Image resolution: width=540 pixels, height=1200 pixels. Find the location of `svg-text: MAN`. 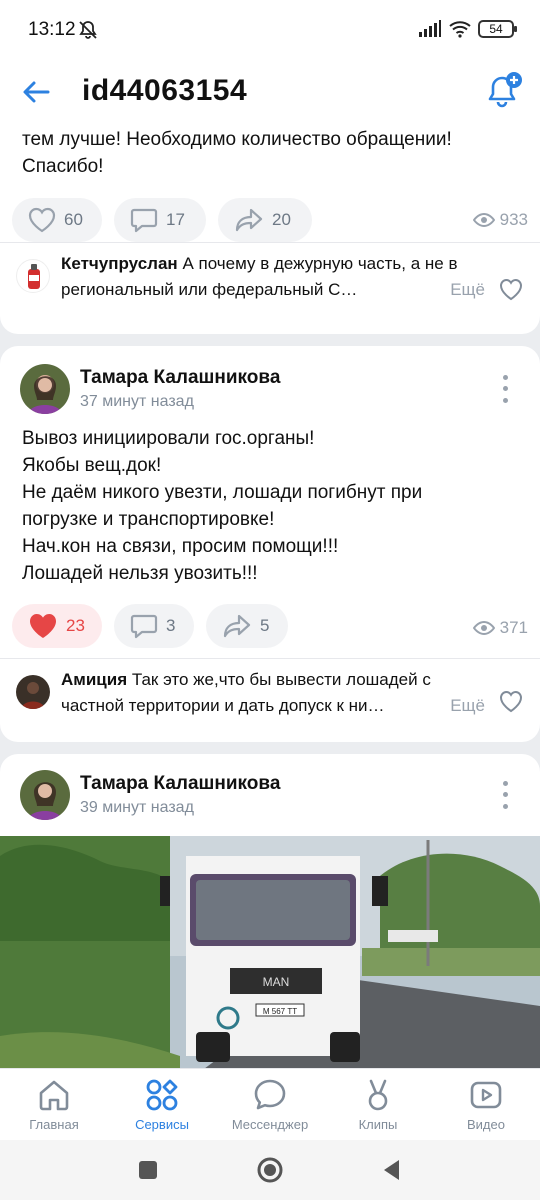

svg-text: MAN is located at coordinates (276, 982).